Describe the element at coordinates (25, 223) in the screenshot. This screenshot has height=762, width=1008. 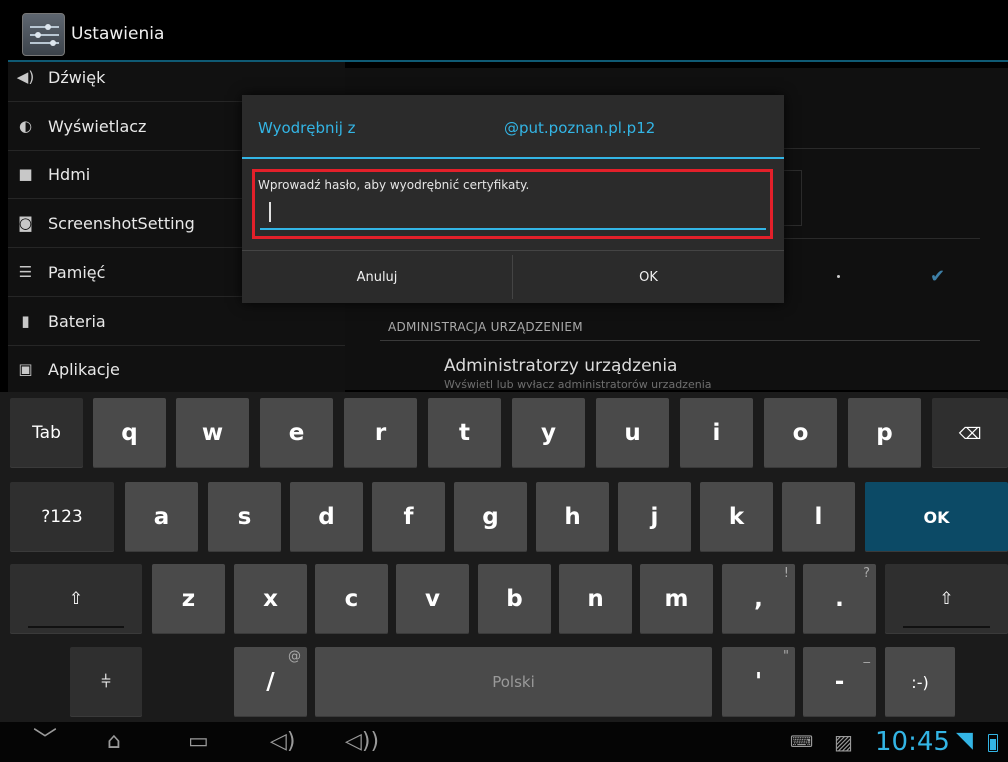
I see `camera-icon: ◙` at that location.